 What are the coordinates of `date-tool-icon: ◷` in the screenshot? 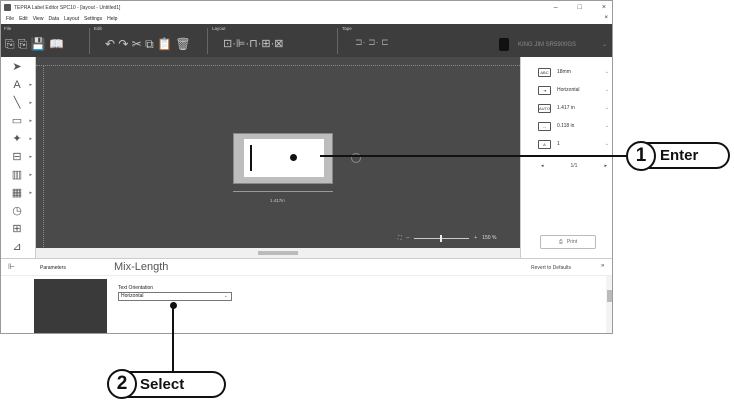 It's located at (17, 211).